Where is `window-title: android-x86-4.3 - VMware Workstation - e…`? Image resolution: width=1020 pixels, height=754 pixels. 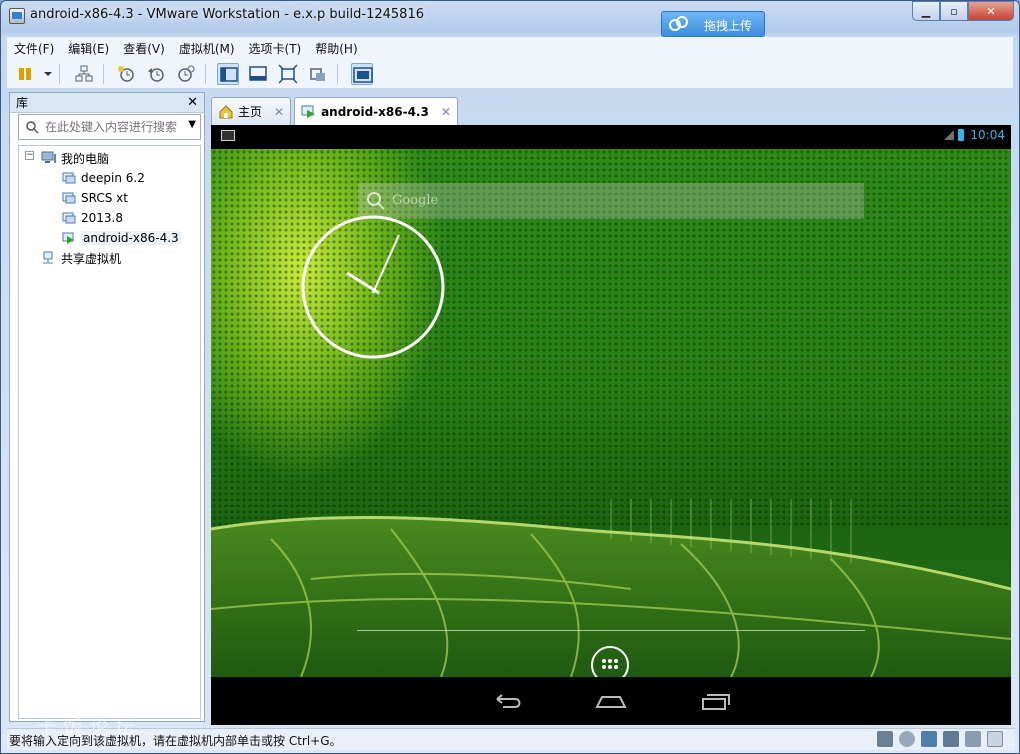 window-title: android-x86-4.3 - VMware Workstation - e… is located at coordinates (227, 14).